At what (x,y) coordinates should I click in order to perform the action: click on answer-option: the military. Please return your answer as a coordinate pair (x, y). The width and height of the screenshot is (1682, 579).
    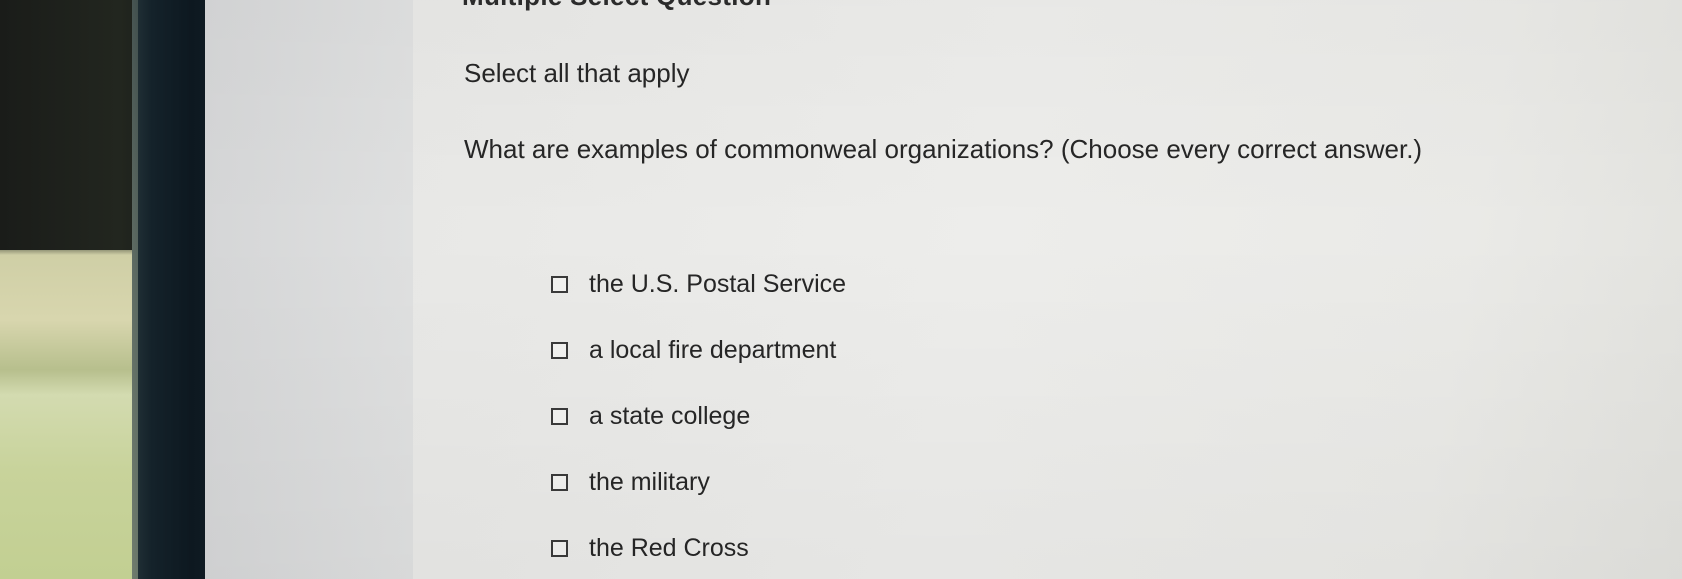
    Looking at the image, I should click on (630, 482).